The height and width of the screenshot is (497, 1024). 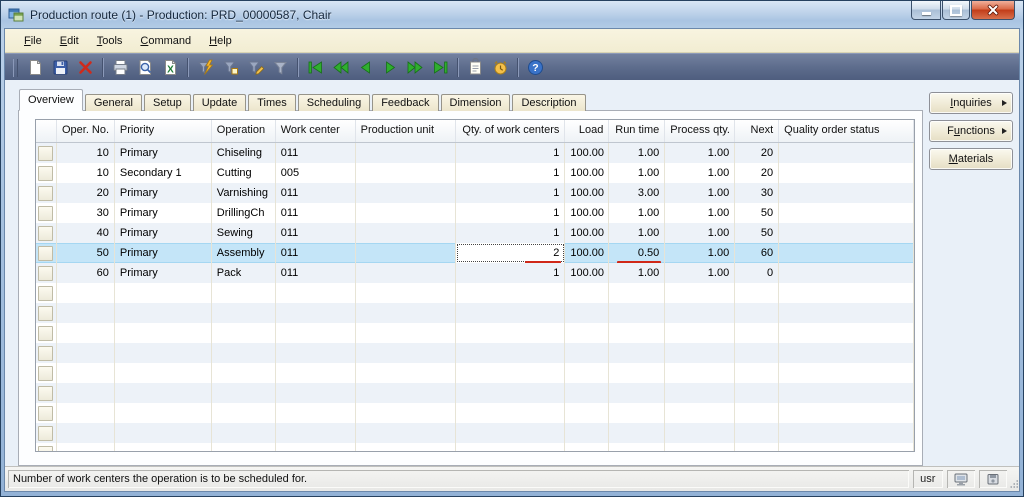 What do you see at coordinates (757, 233) in the screenshot?
I see `cell-next: 50` at bounding box center [757, 233].